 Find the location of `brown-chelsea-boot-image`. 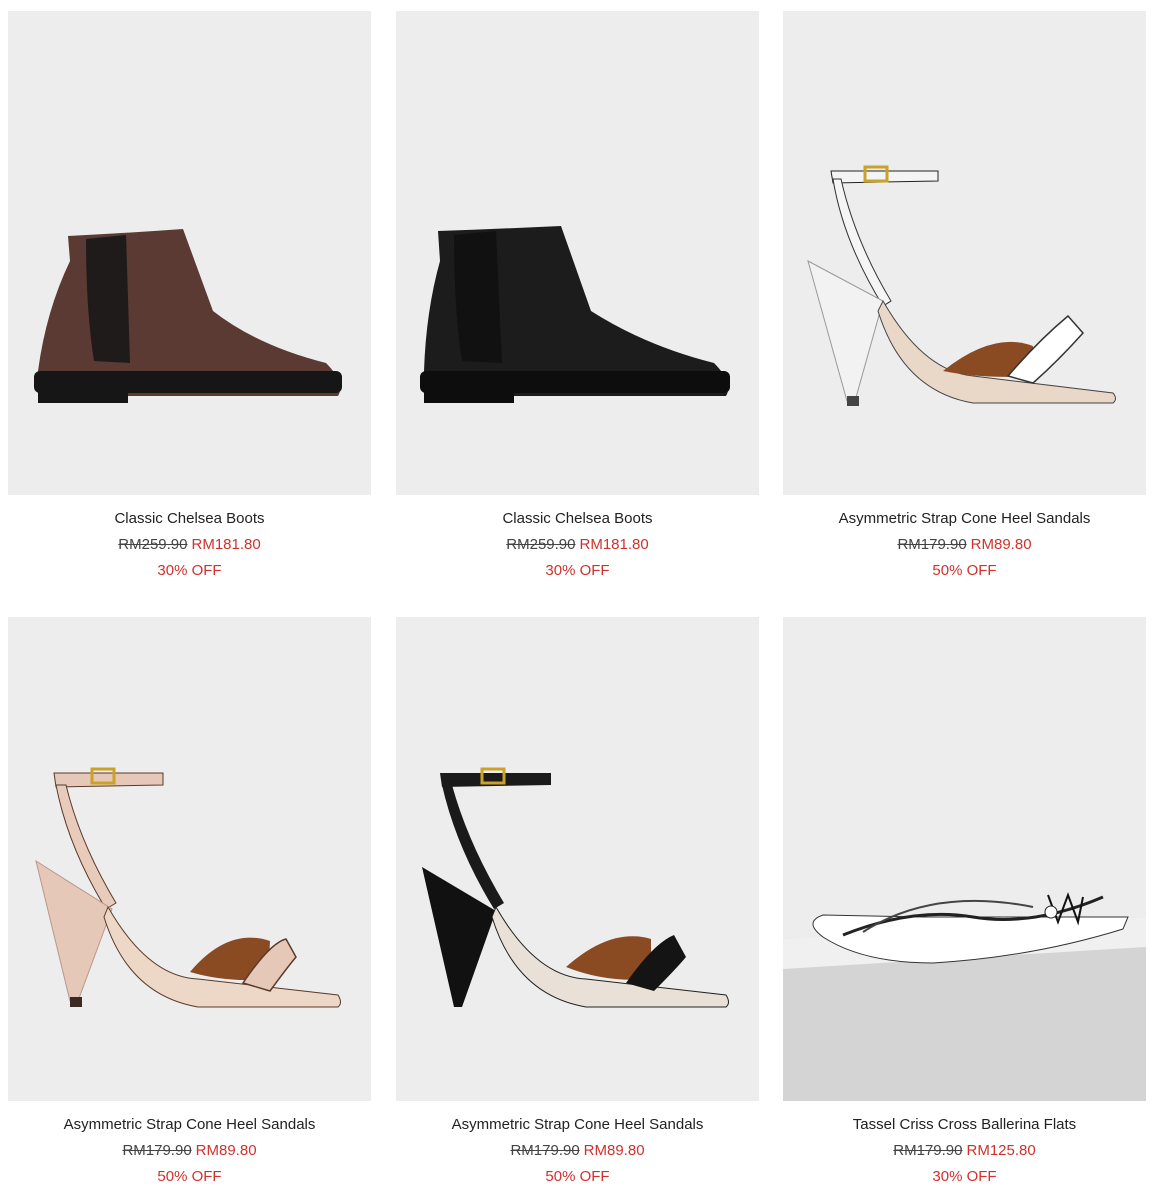

brown-chelsea-boot-image is located at coordinates (188, 316).